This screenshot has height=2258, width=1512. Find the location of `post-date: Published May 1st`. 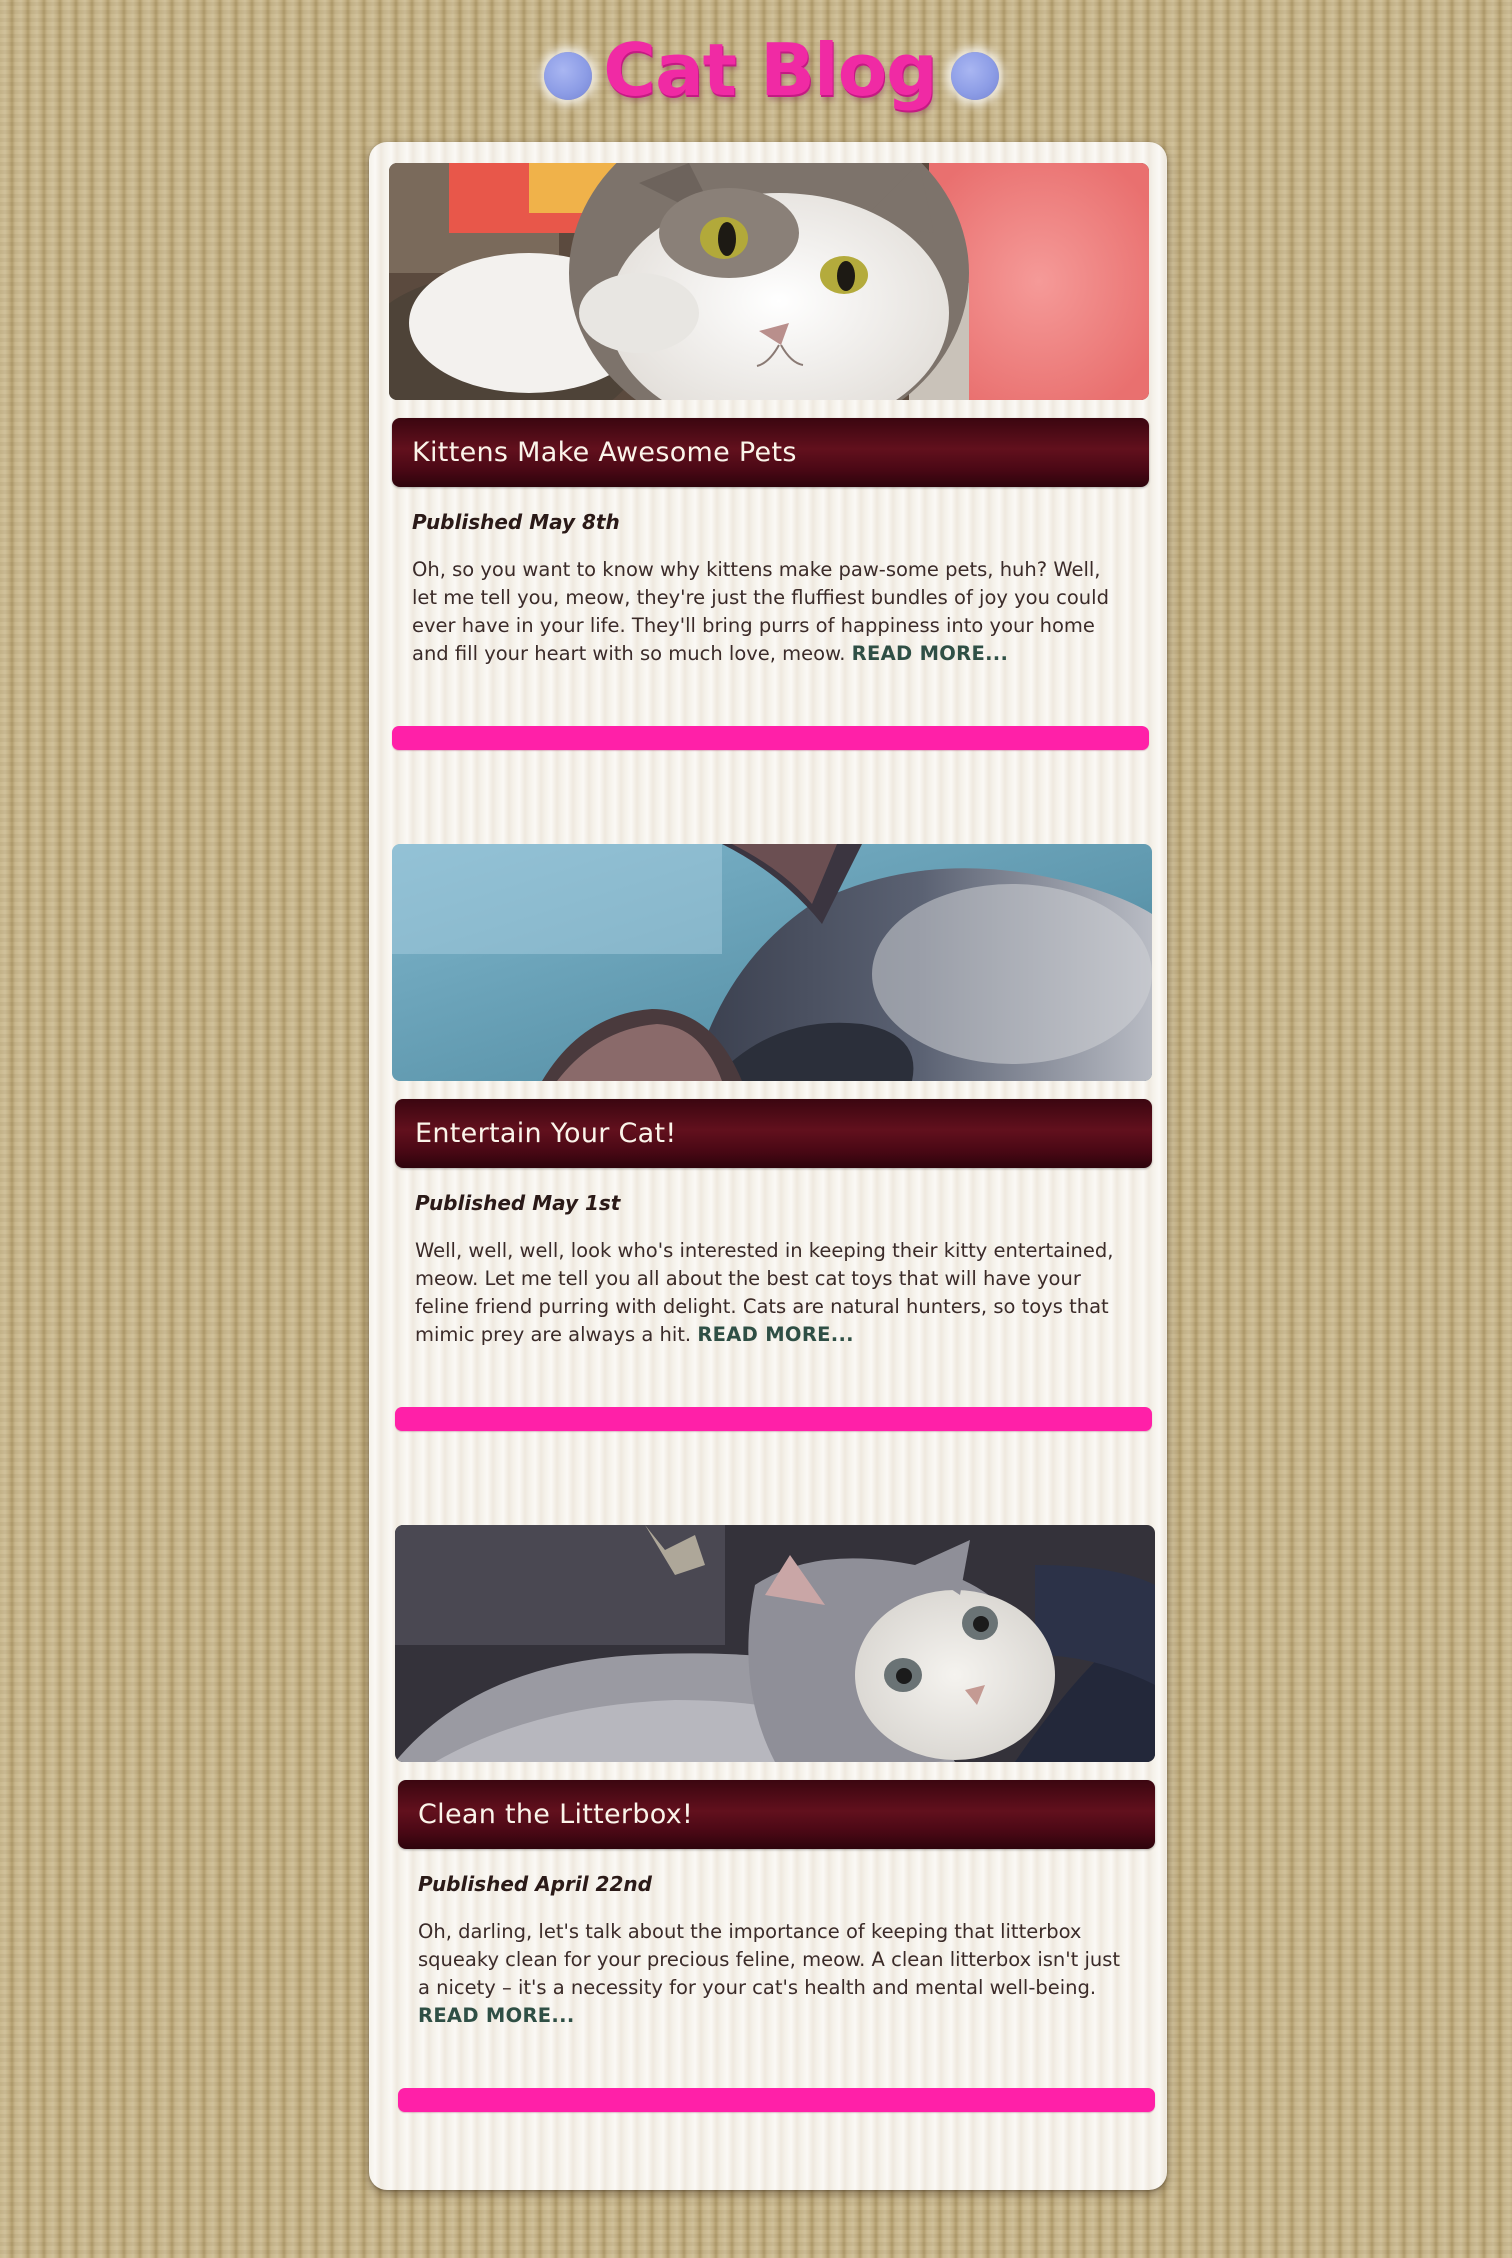

post-date: Published May 1st is located at coordinates (518, 1203).